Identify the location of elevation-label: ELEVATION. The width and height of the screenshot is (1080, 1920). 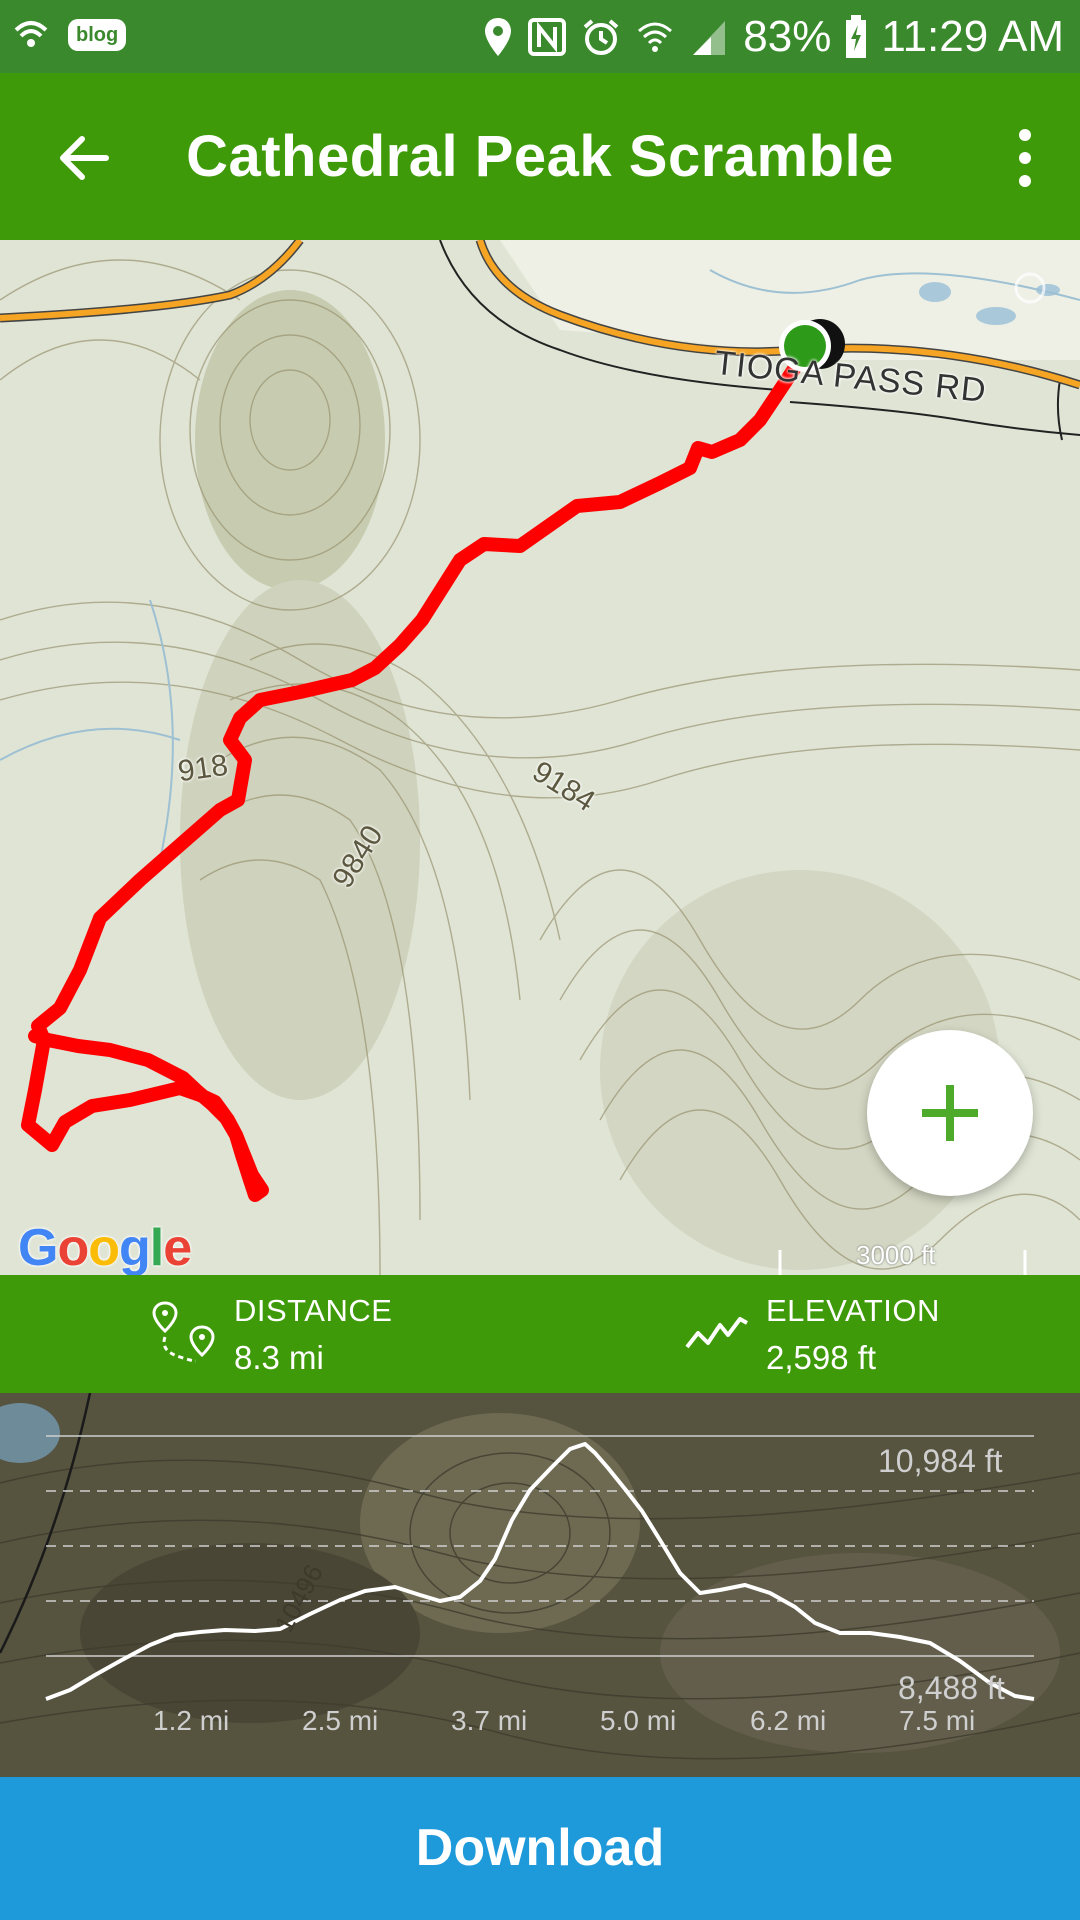
(853, 1310).